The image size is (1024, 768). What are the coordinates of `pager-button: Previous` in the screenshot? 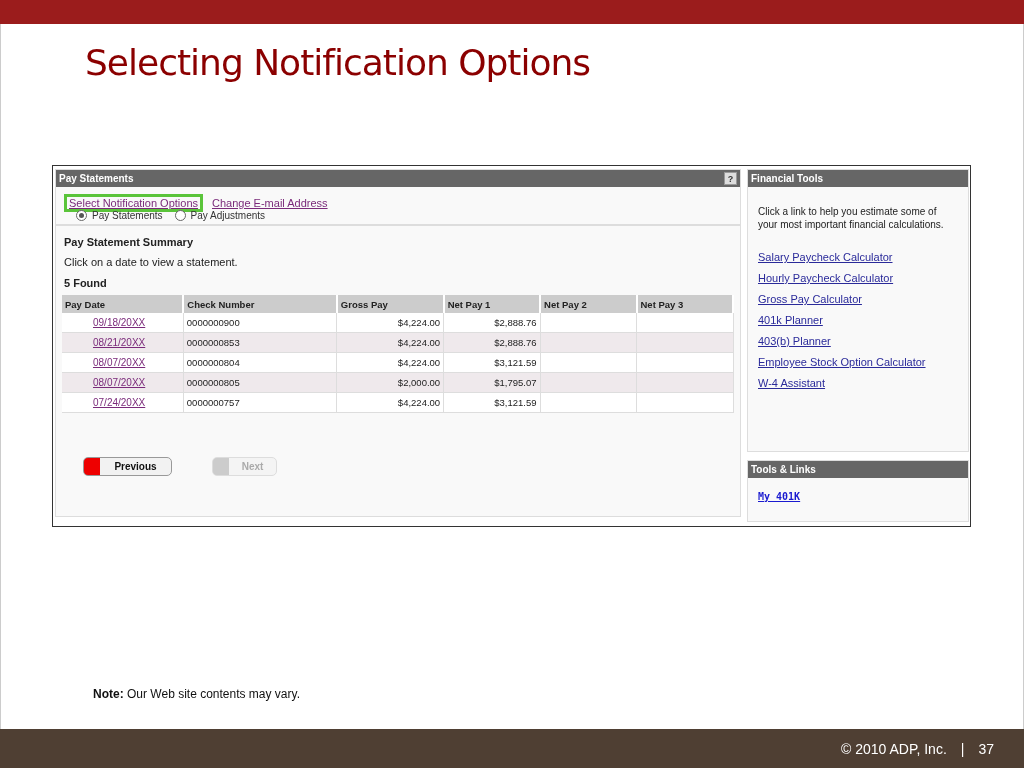 It's located at (127, 466).